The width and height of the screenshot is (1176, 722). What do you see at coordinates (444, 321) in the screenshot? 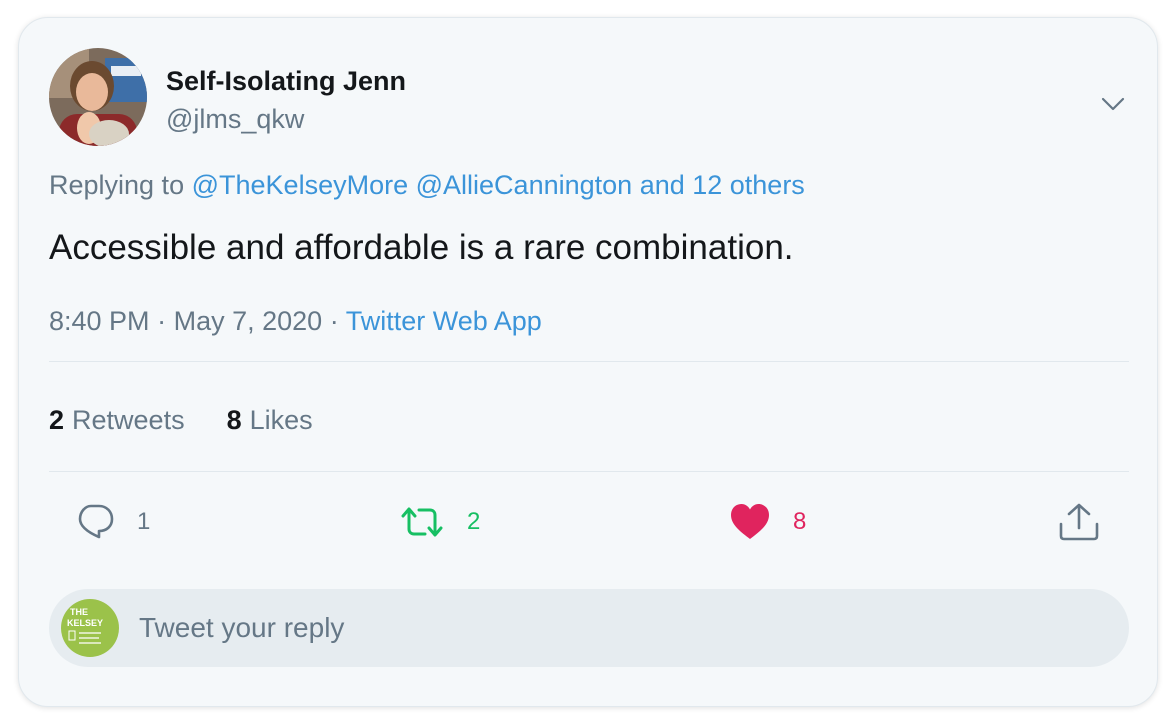
I see `tweet-source-link: Twitter Web App` at bounding box center [444, 321].